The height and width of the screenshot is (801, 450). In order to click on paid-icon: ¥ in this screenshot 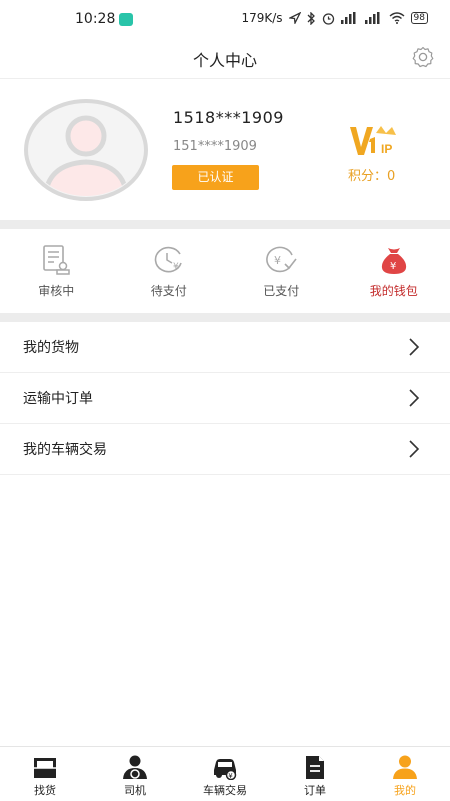, I will do `click(281, 260)`.